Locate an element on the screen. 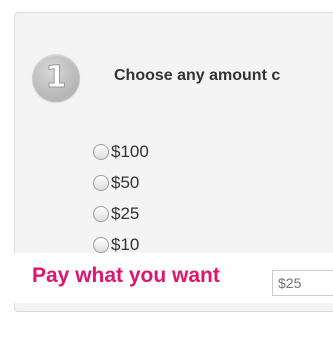  custom-amount-input is located at coordinates (302, 283).